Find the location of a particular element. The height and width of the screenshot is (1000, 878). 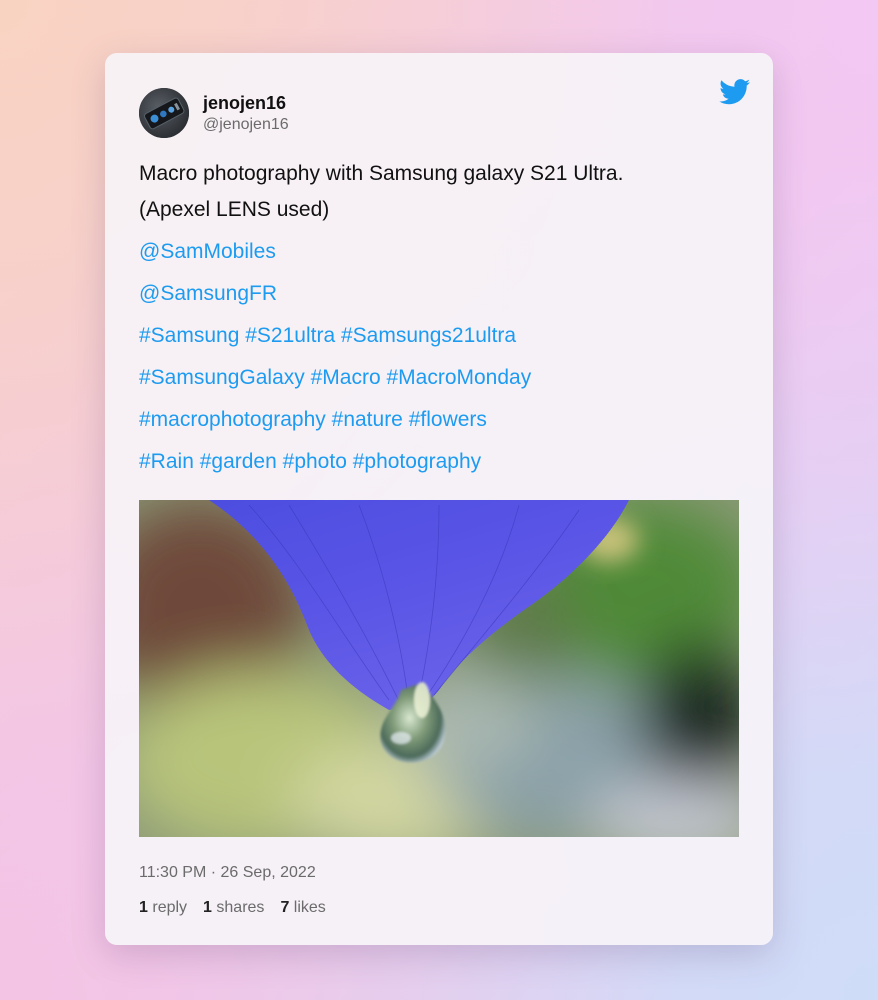

shares-label: shares is located at coordinates (240, 907).